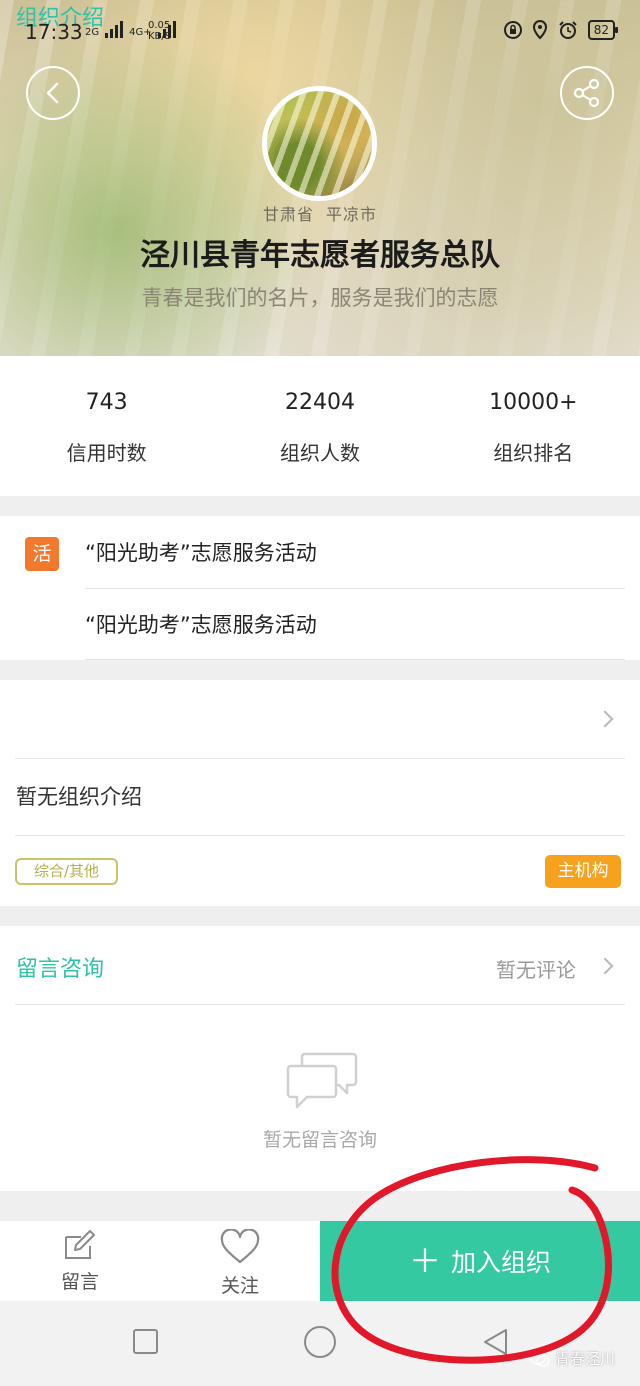 The width and height of the screenshot is (640, 1386). What do you see at coordinates (533, 453) in the screenshot?
I see `stat-label: 组织排名` at bounding box center [533, 453].